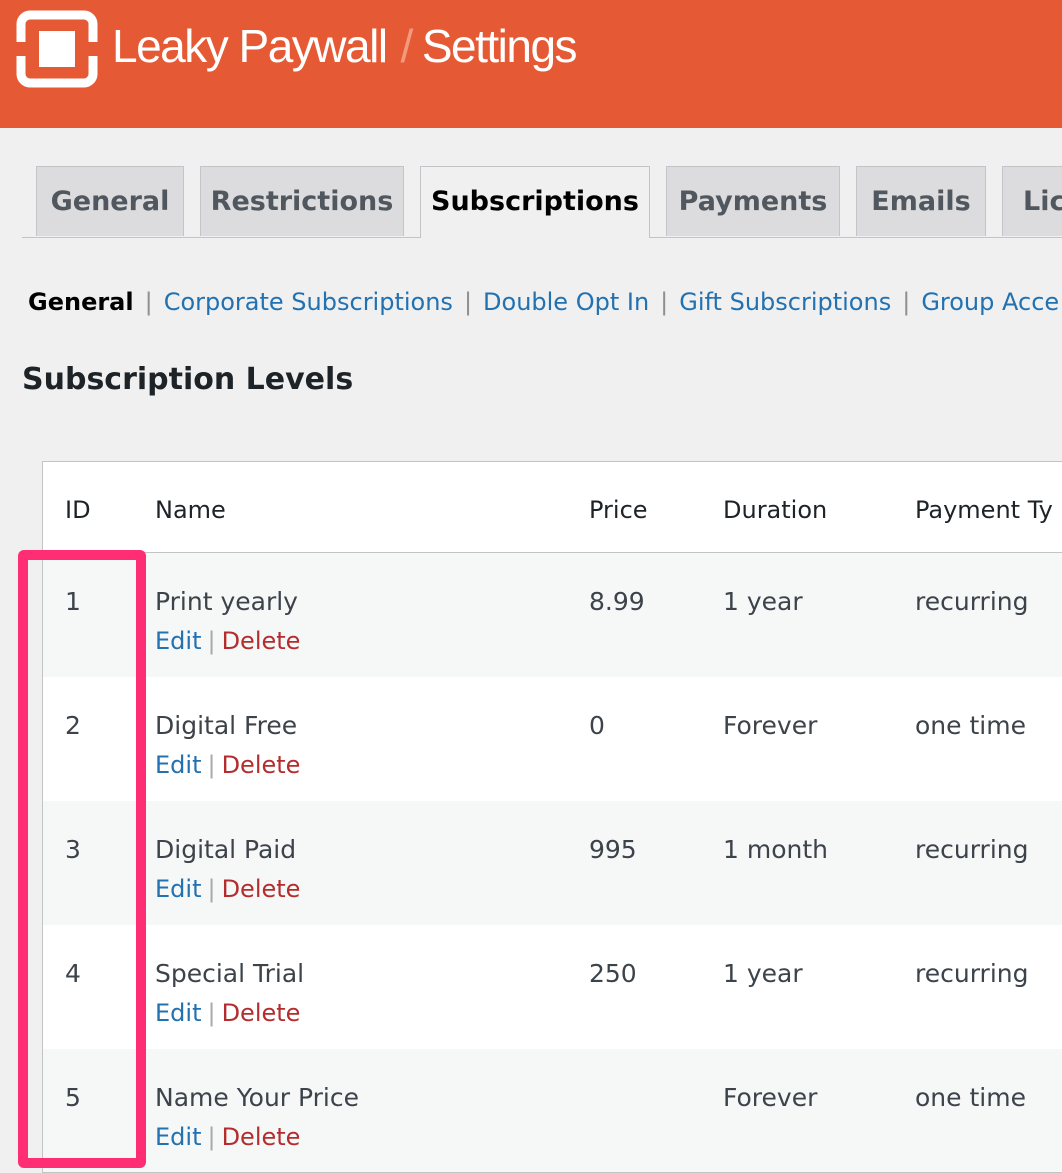  Describe the element at coordinates (73, 725) in the screenshot. I see `row-id: 2` at that location.